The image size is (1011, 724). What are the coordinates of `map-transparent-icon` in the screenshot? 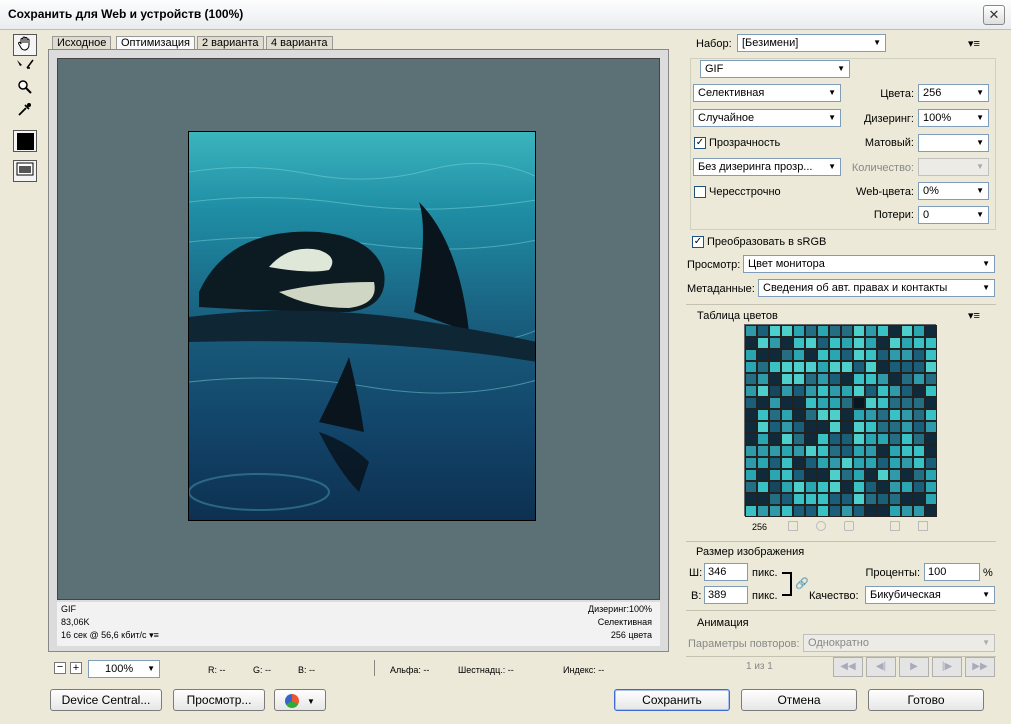 It's located at (793, 526).